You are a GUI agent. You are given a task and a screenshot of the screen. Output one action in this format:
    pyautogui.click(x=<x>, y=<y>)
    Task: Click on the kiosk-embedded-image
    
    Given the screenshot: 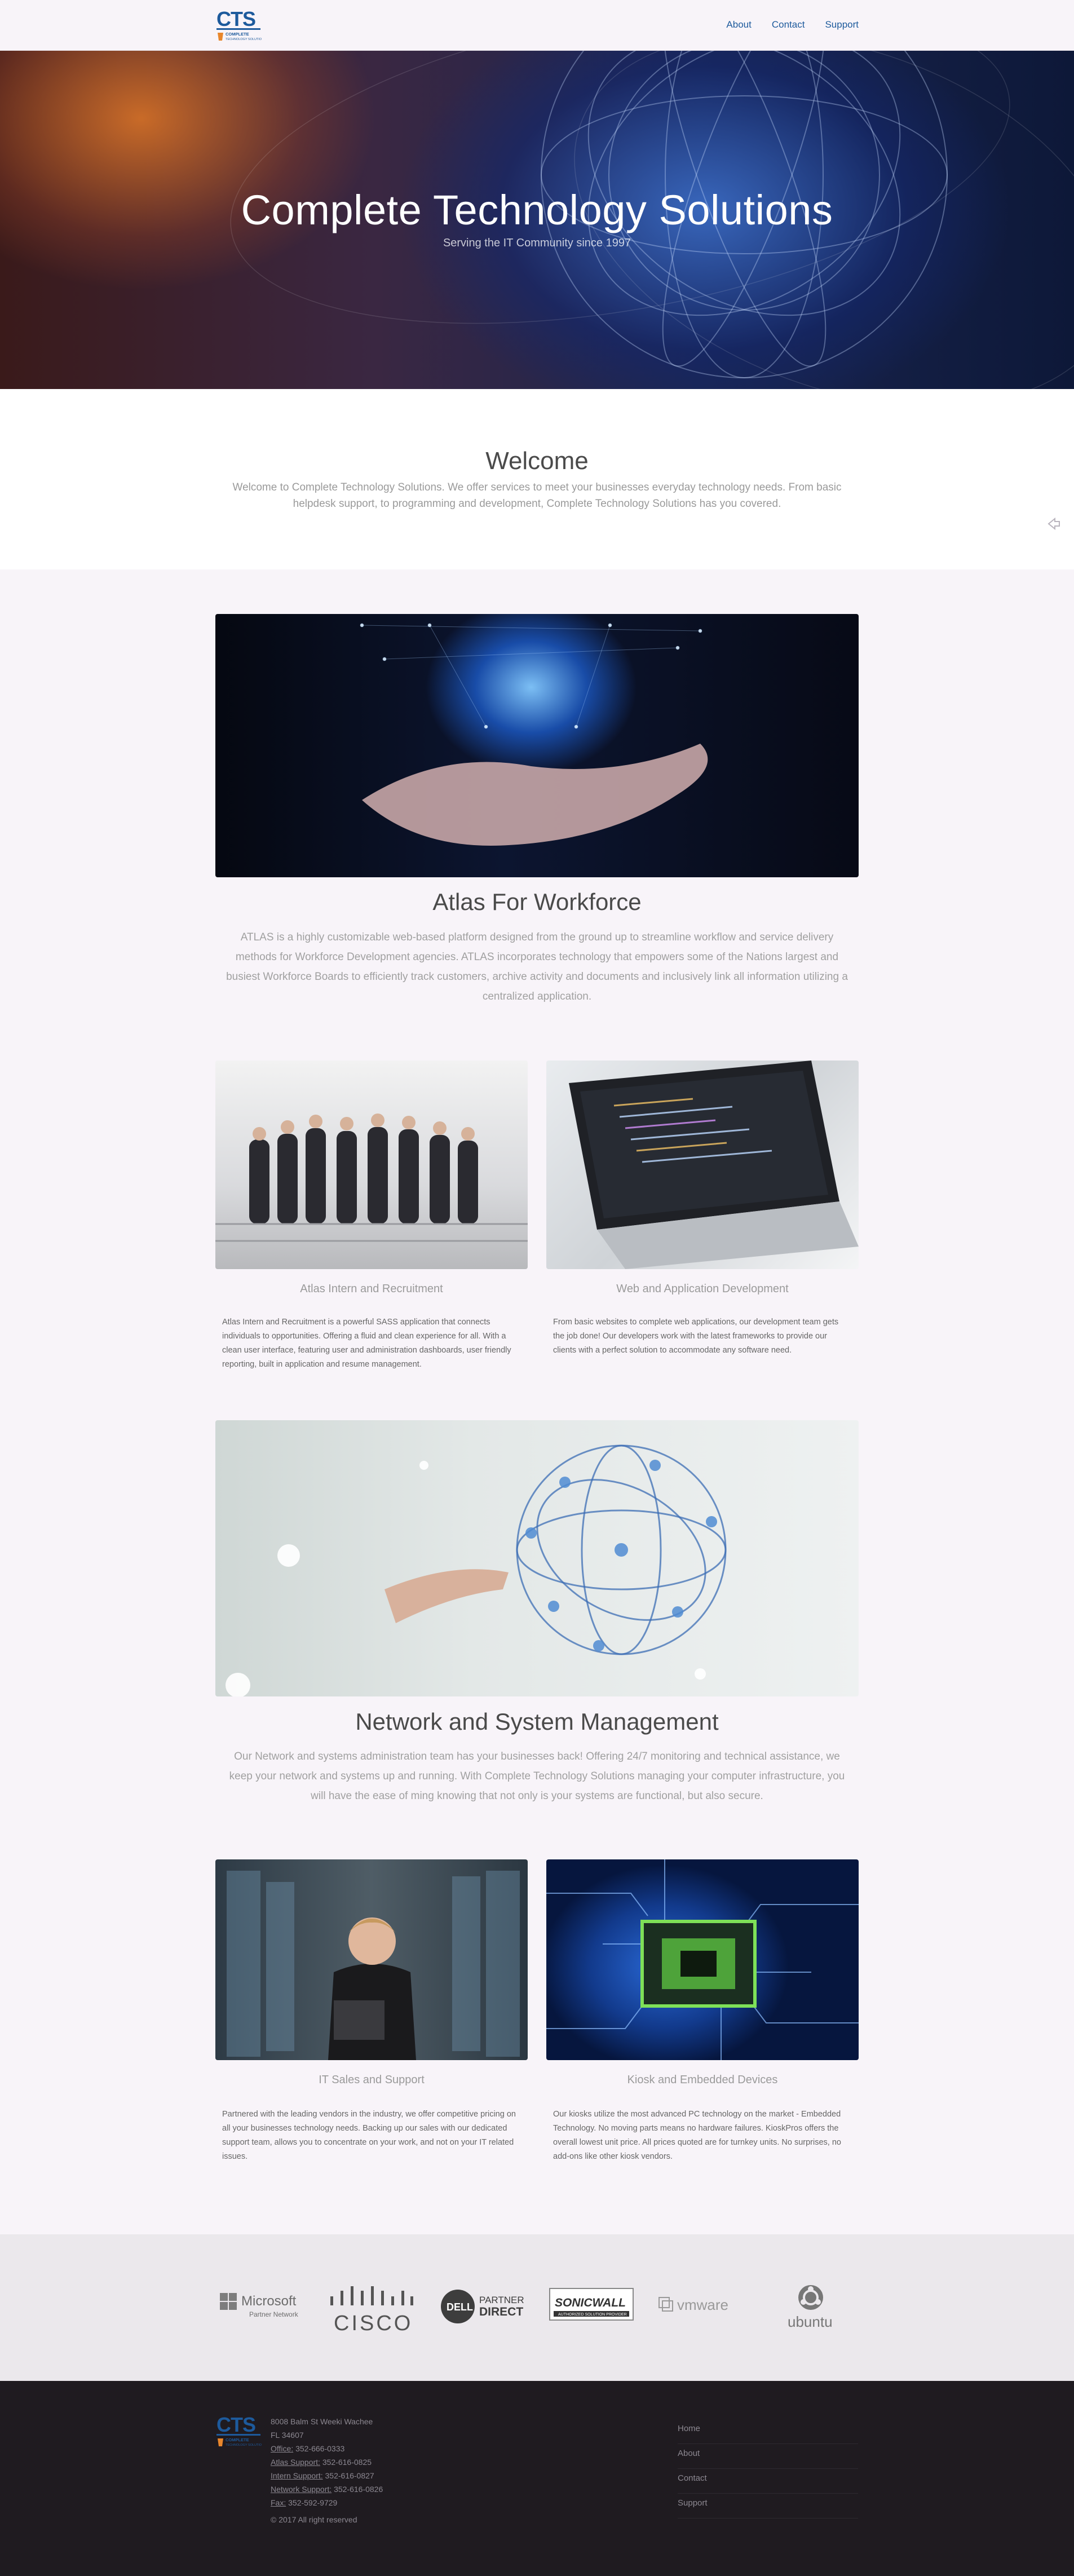 What is the action you would take?
    pyautogui.click(x=702, y=1960)
    